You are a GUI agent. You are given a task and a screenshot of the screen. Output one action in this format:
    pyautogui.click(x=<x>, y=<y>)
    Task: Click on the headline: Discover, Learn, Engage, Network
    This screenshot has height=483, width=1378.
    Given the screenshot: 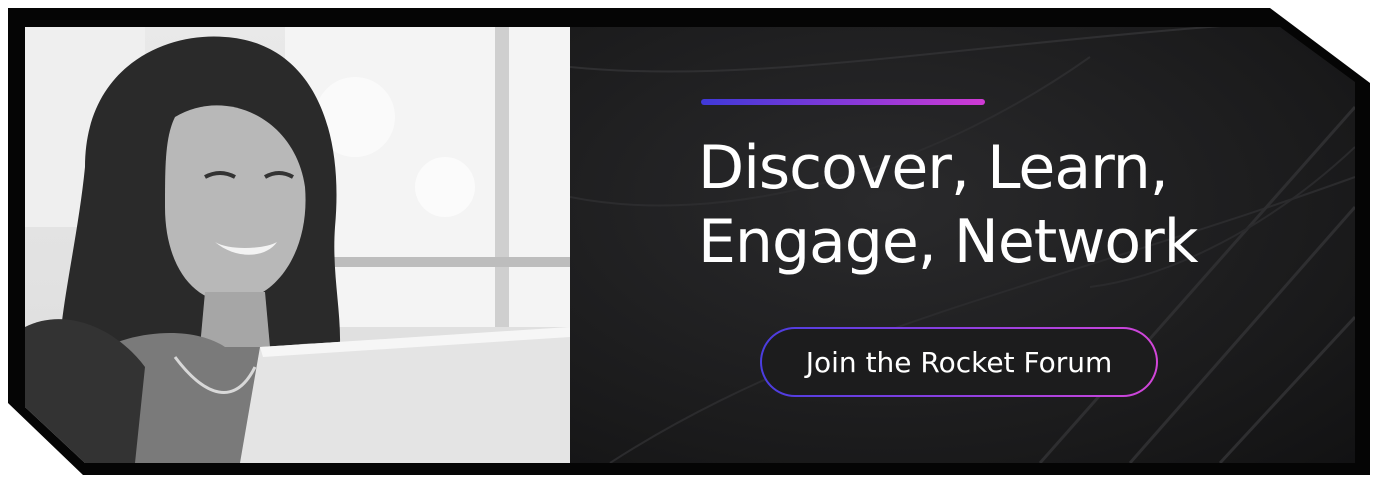 What is the action you would take?
    pyautogui.click(x=1008, y=205)
    